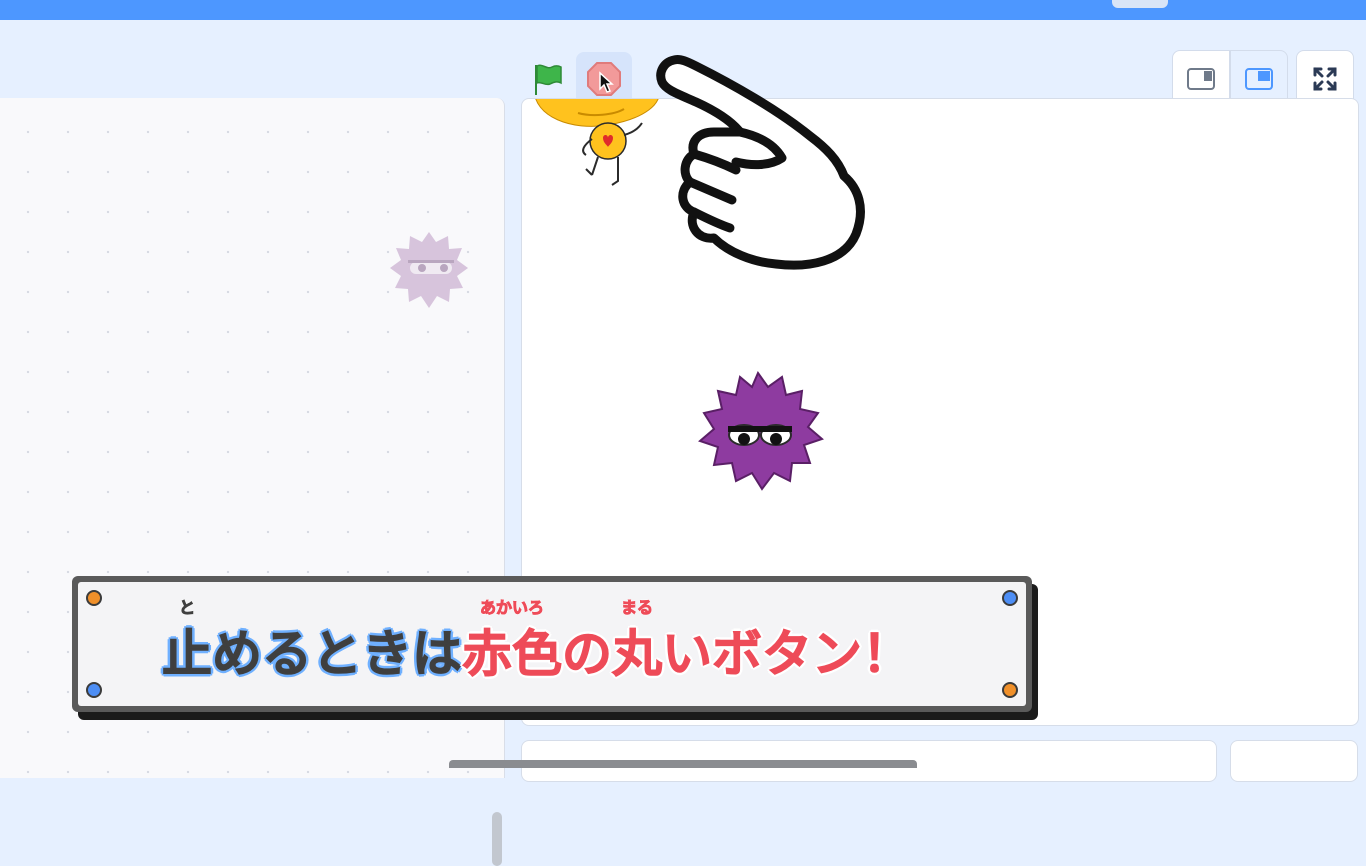 The height and width of the screenshot is (866, 1366). What do you see at coordinates (1325, 79) in the screenshot?
I see `fullscreen-icon` at bounding box center [1325, 79].